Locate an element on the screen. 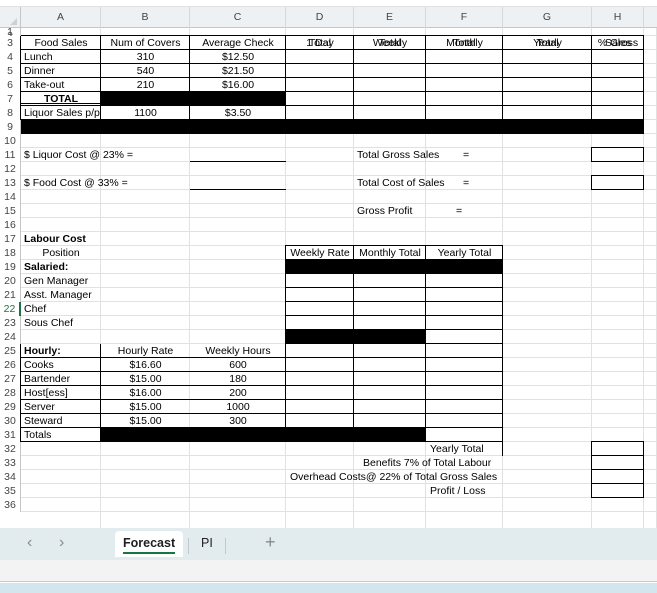  weekly-hours: 180 is located at coordinates (238, 379).